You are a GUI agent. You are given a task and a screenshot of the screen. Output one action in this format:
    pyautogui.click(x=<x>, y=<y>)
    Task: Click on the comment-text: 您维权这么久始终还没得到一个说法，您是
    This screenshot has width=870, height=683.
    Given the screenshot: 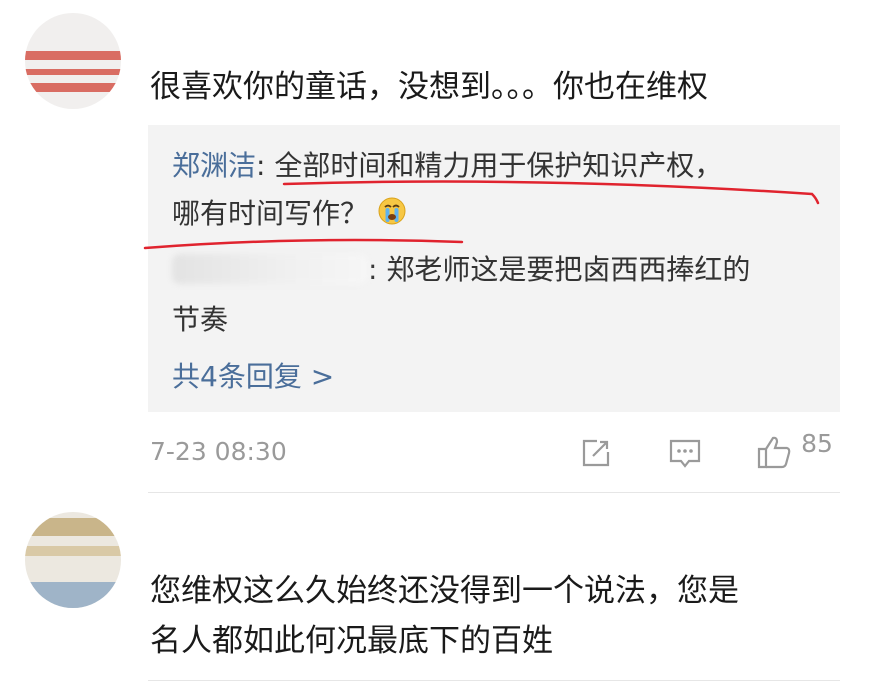 What is the action you would take?
    pyautogui.click(x=444, y=591)
    